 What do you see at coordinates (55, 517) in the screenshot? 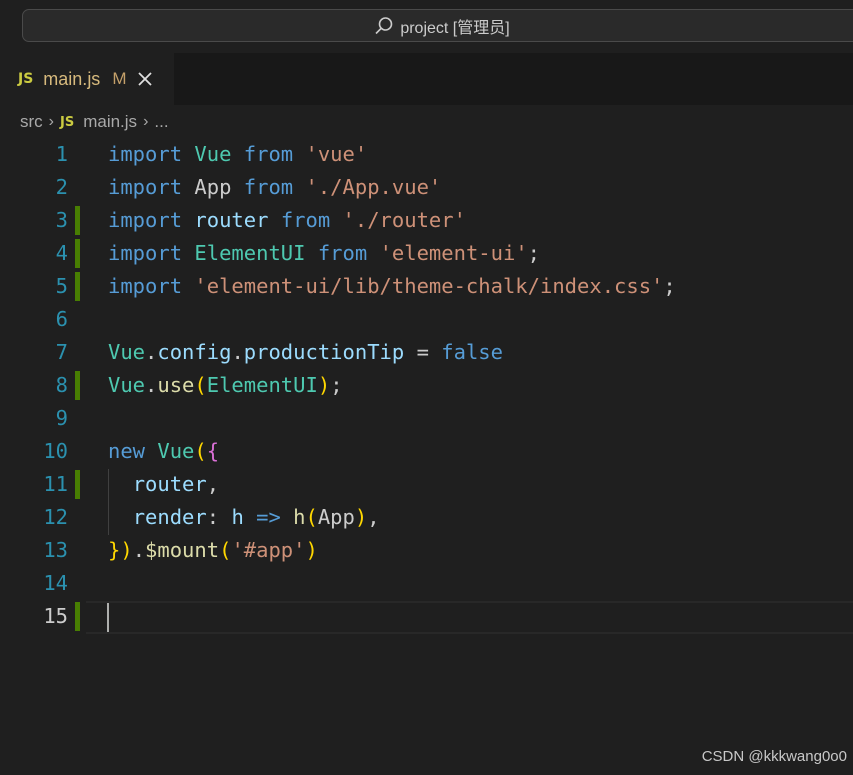
I see `line-number: 12` at bounding box center [55, 517].